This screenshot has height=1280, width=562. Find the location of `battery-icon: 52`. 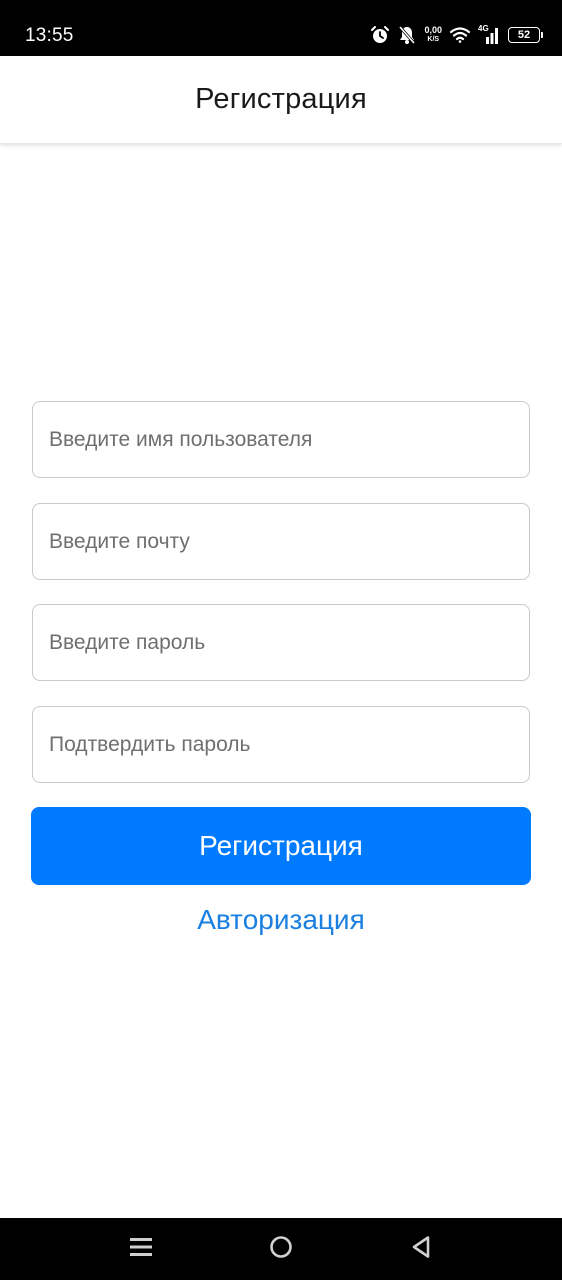

battery-icon: 52 is located at coordinates (525, 35).